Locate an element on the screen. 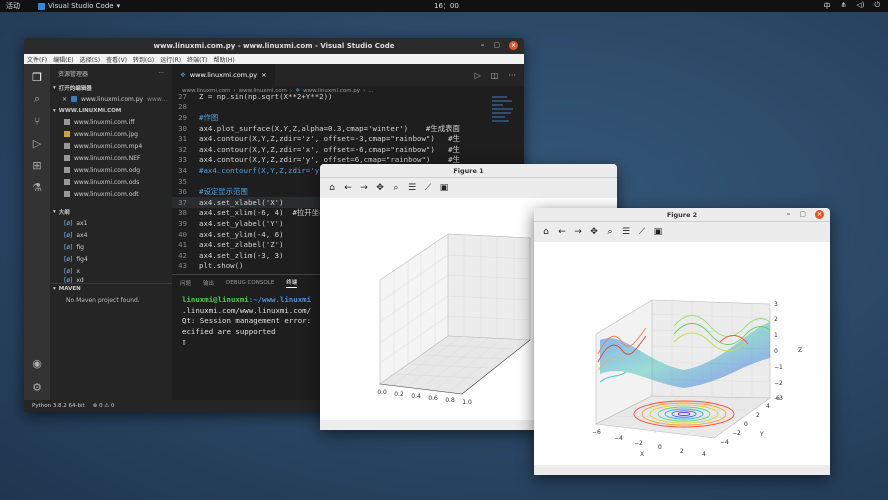 This screenshot has height=500, width=888. menu-help: 帮助(H) is located at coordinates (223, 59).